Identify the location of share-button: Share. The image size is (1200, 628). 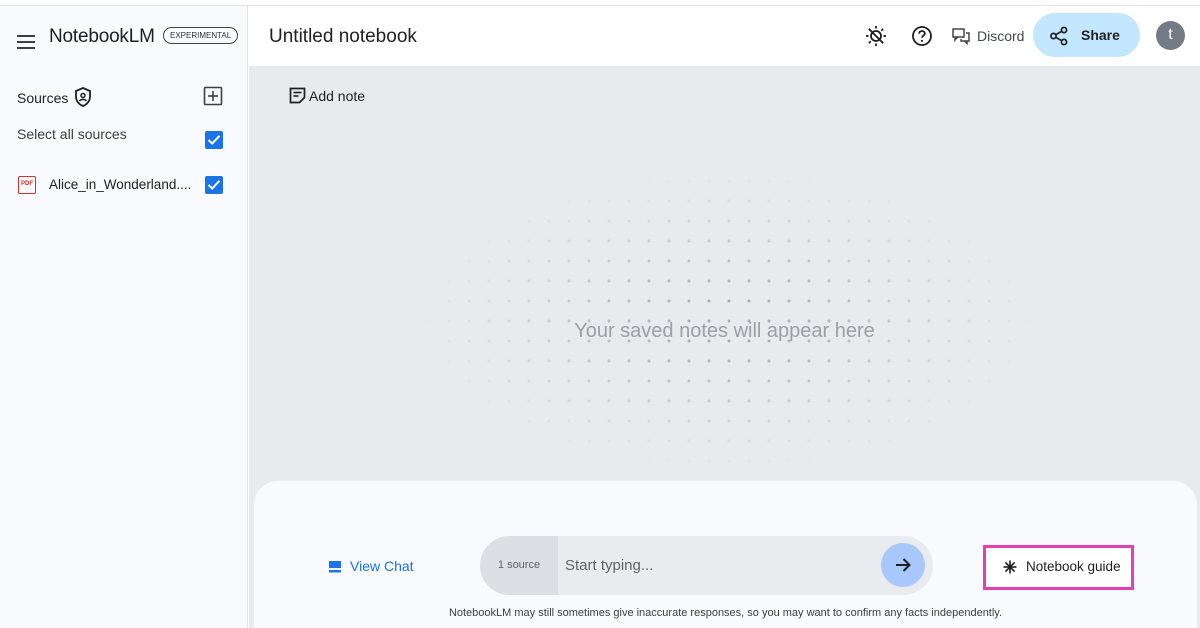
(1086, 35).